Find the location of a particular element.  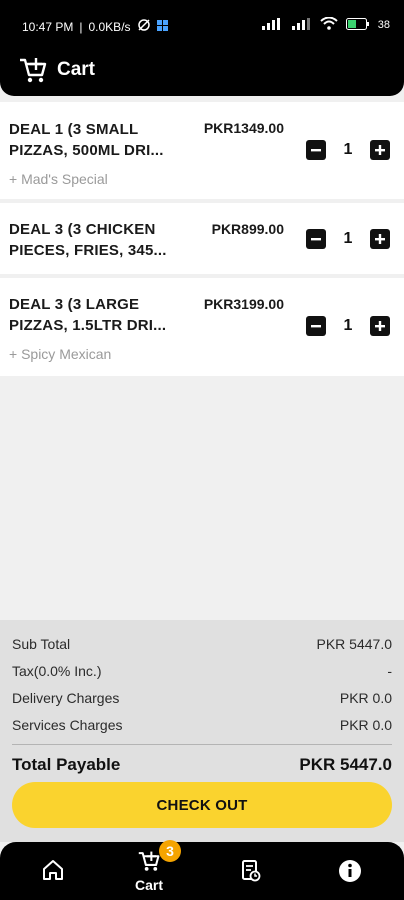

page-title: Cart is located at coordinates (76, 69).